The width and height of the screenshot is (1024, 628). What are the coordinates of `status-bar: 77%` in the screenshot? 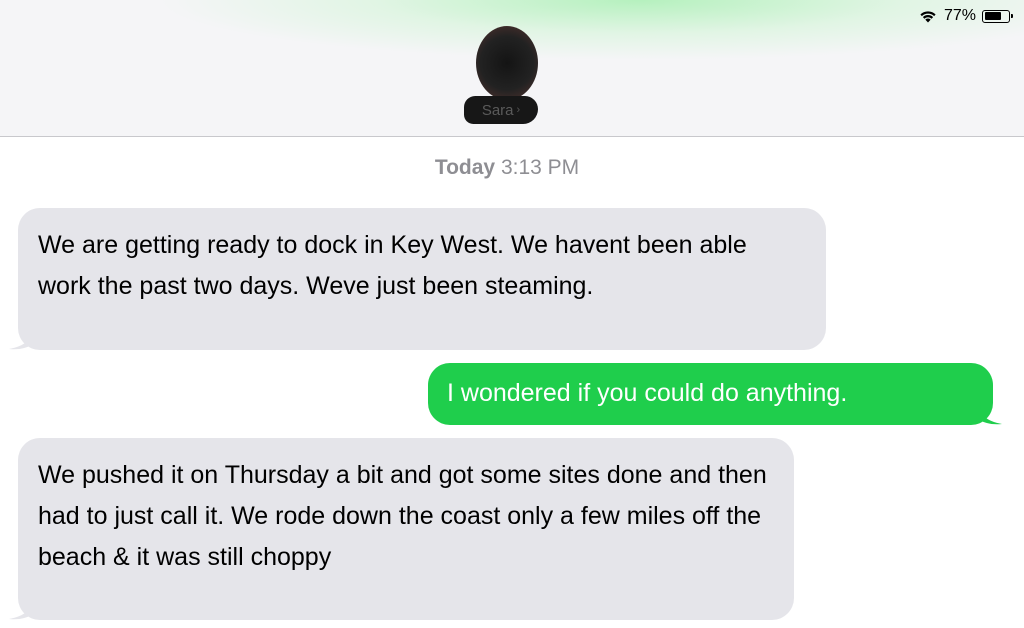 It's located at (965, 16).